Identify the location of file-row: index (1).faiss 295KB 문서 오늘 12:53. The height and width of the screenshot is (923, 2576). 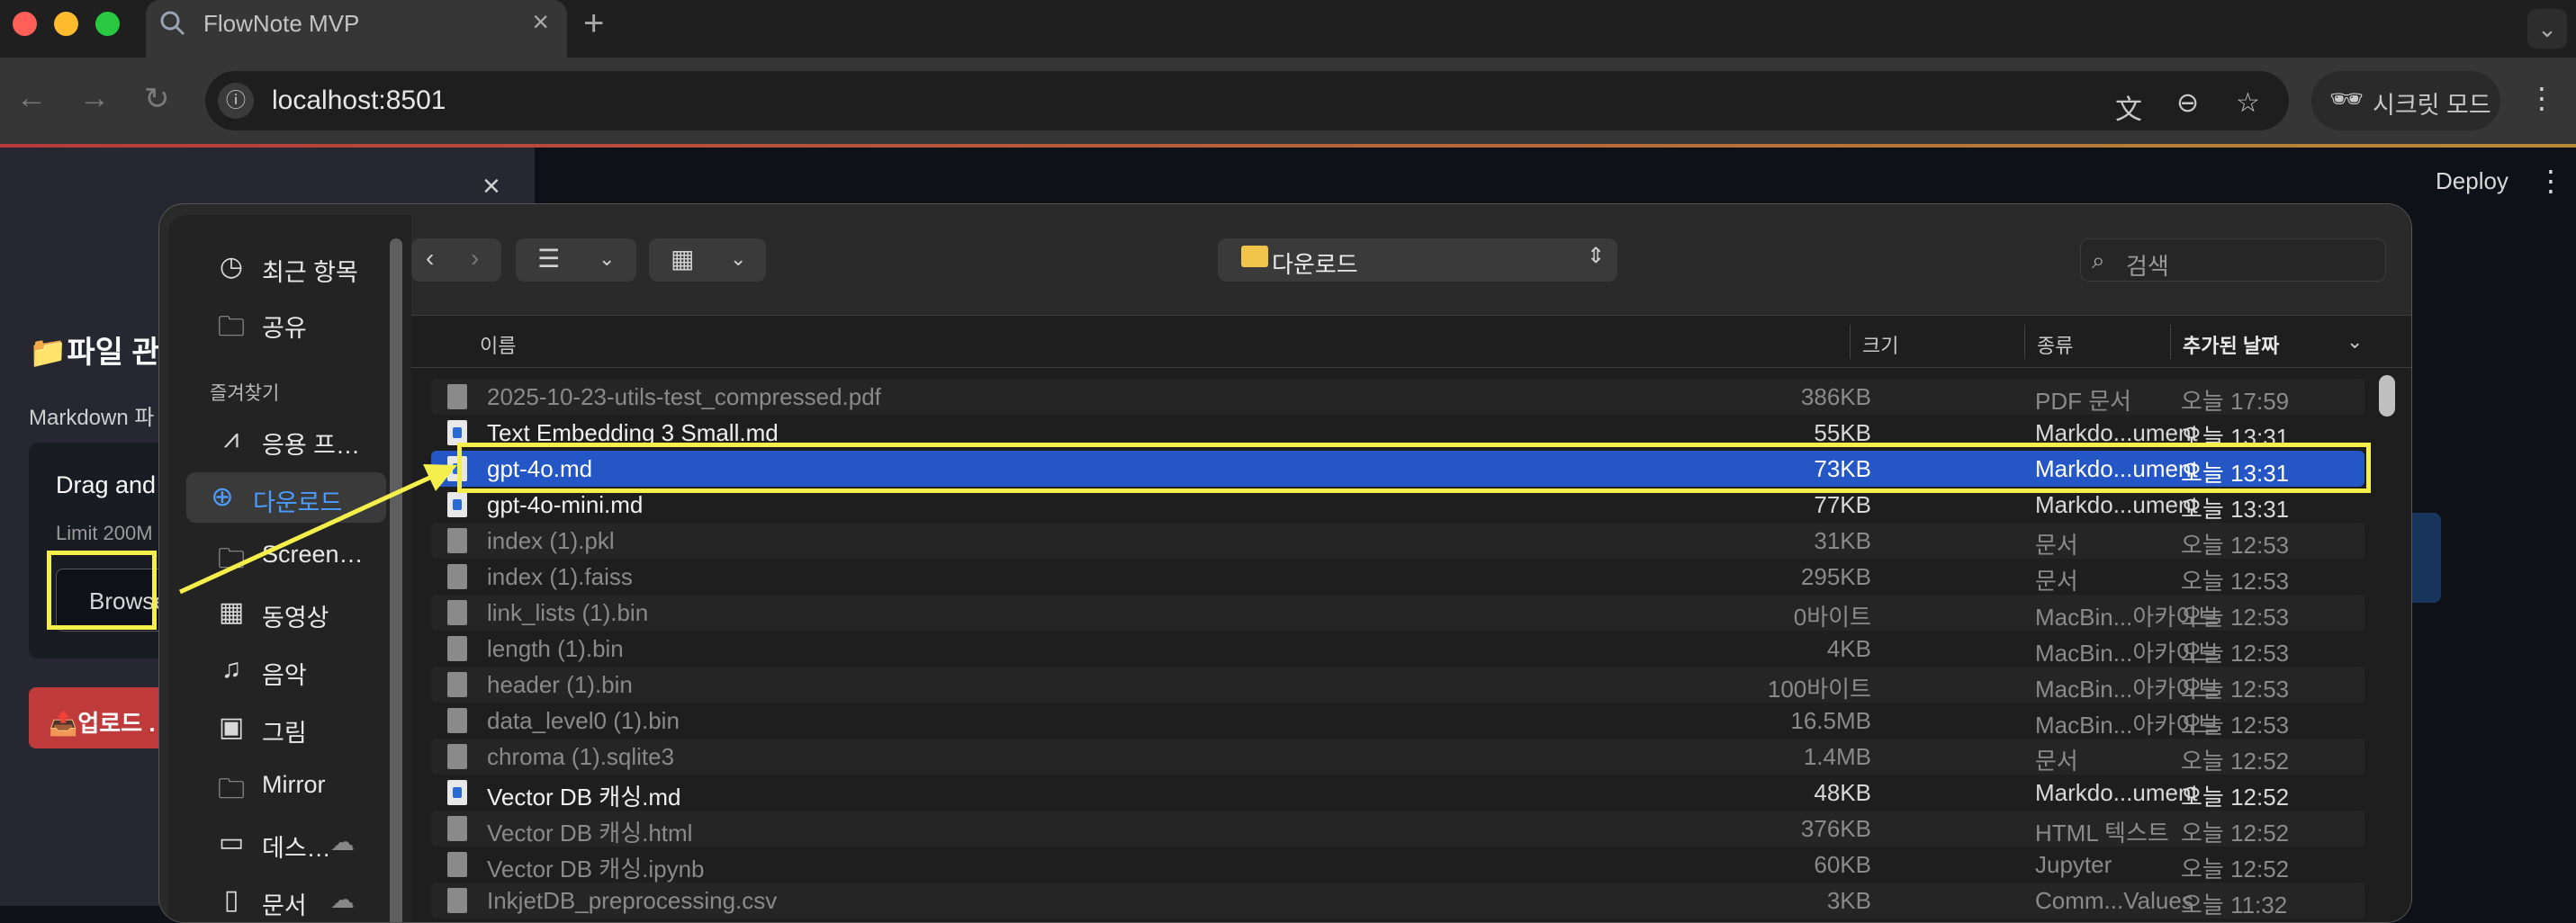
(1397, 577).